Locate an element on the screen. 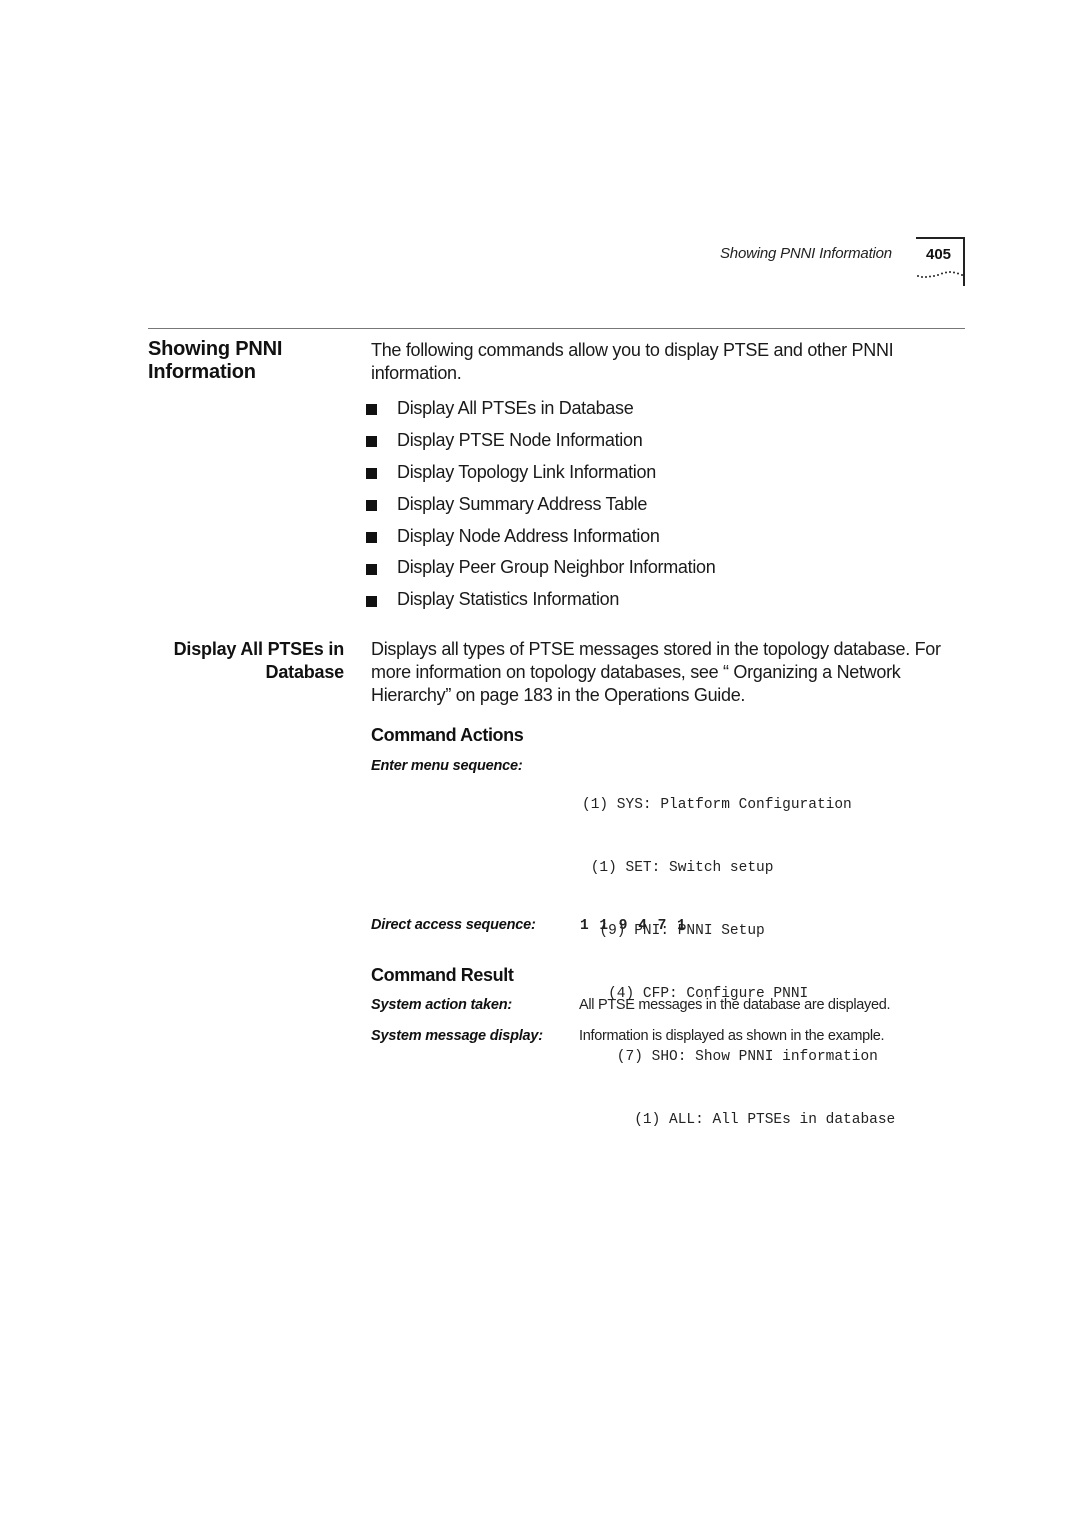 The width and height of the screenshot is (1080, 1528). menu-sequence-step: (1) ALL: All PTSEs in database is located at coordinates (739, 1120).